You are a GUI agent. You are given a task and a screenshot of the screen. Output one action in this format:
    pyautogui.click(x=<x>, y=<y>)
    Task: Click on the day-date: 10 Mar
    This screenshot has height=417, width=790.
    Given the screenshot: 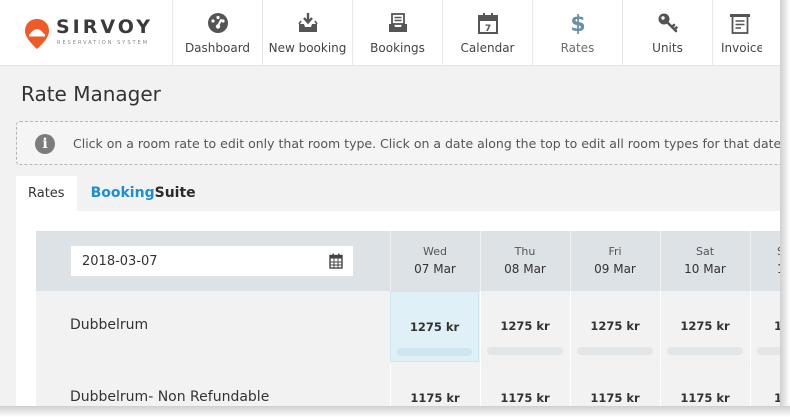 What is the action you would take?
    pyautogui.click(x=705, y=269)
    